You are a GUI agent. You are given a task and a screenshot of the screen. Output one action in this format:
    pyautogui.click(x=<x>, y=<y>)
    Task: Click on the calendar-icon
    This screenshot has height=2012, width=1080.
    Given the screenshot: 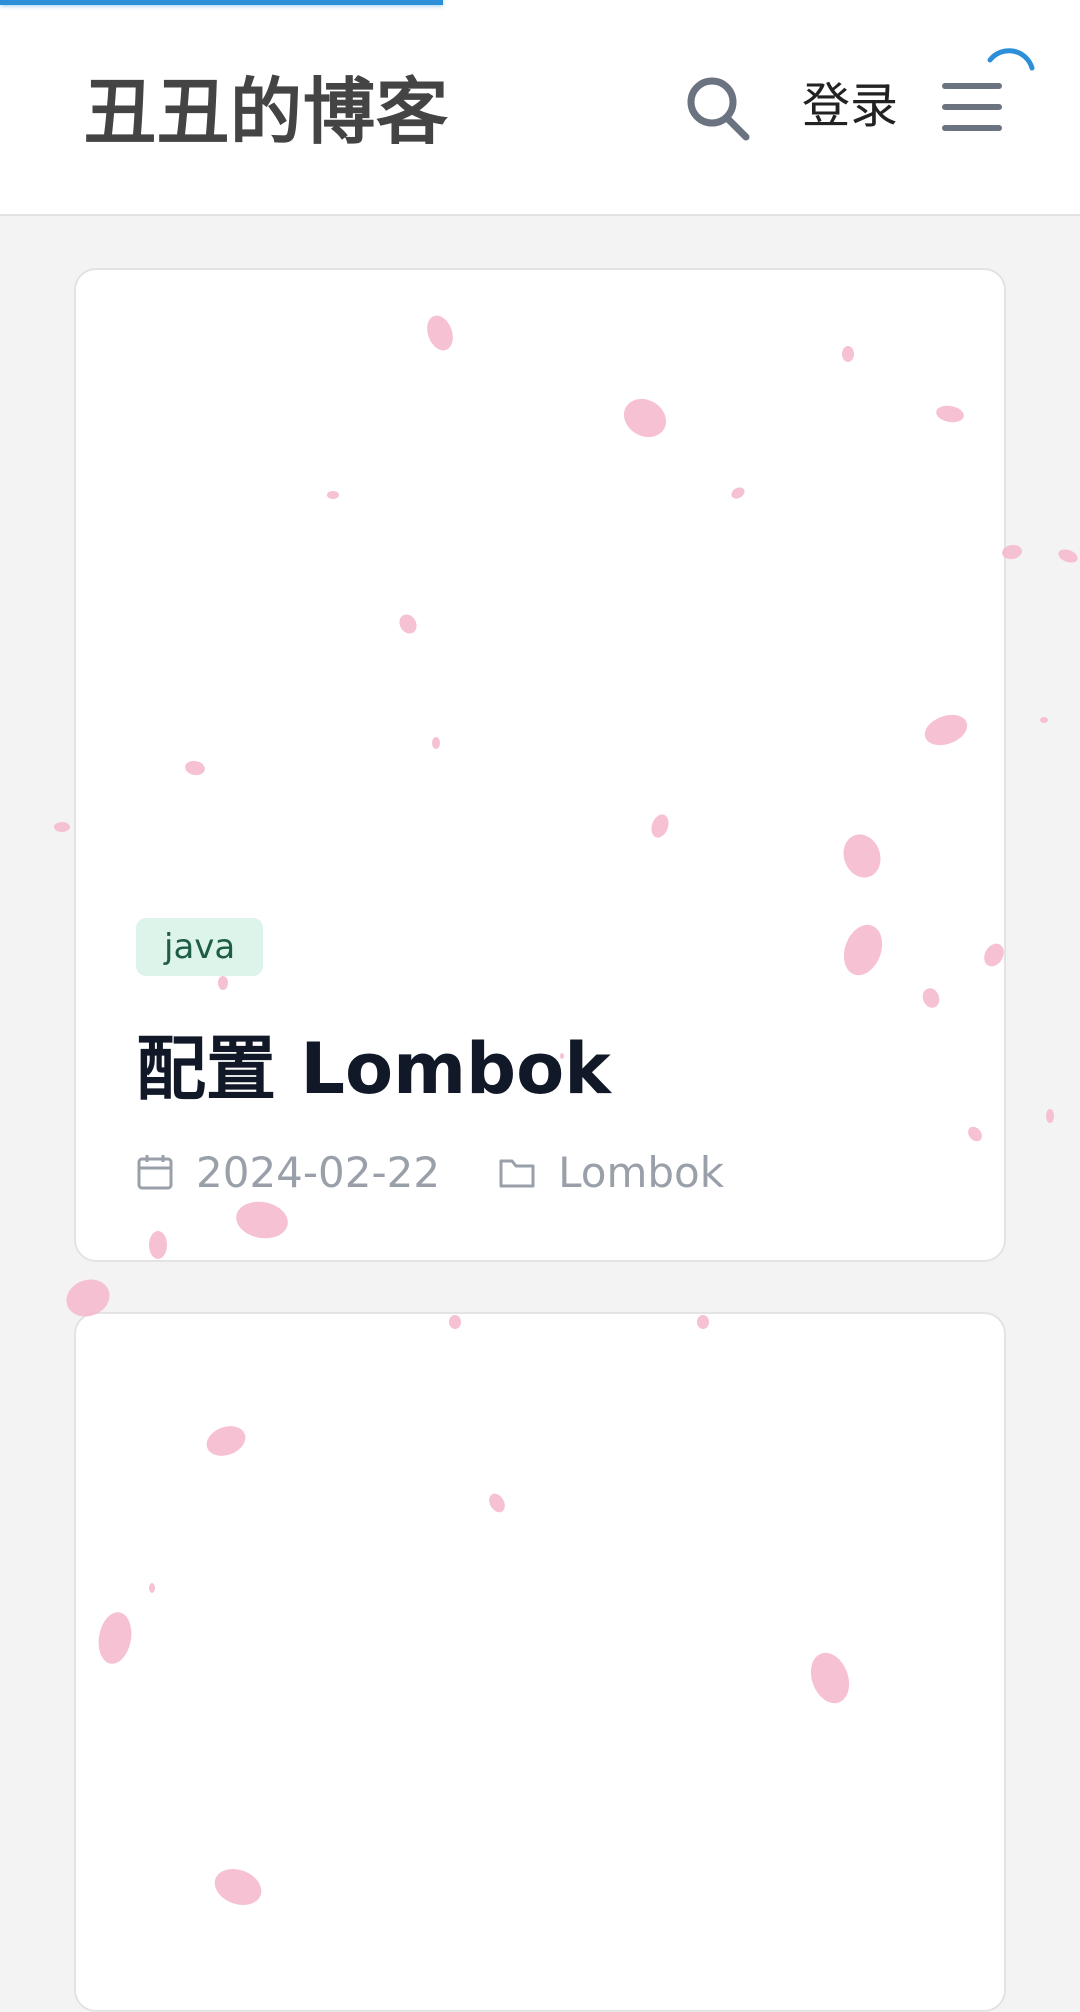 What is the action you would take?
    pyautogui.click(x=155, y=1172)
    